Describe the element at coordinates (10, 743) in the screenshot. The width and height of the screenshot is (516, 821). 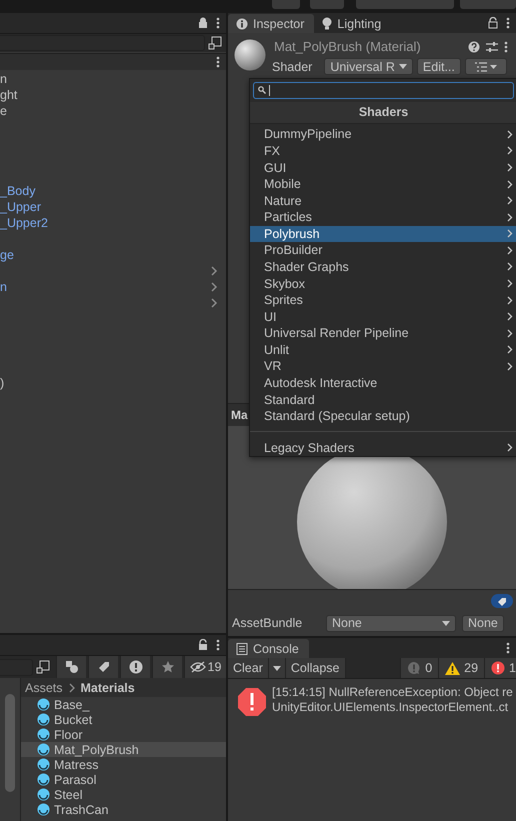
I see `scrollbar` at that location.